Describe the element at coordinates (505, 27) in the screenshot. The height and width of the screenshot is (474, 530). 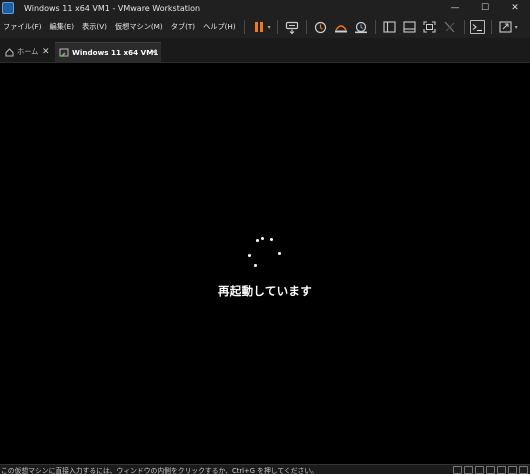
I see `stretch-icon` at that location.